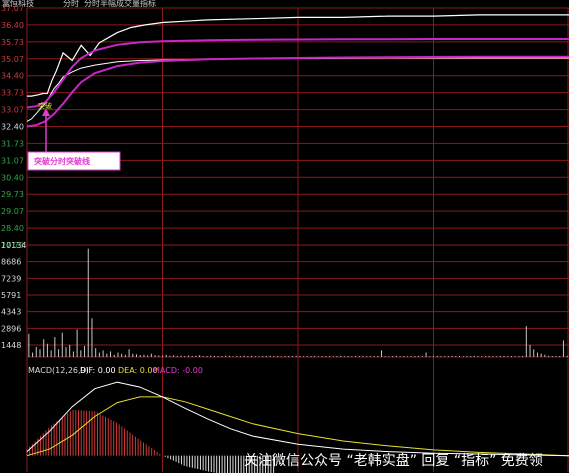 The width and height of the screenshot is (569, 473). What do you see at coordinates (12, 110) in the screenshot?
I see `price-tick-label: 33.07` at bounding box center [12, 110].